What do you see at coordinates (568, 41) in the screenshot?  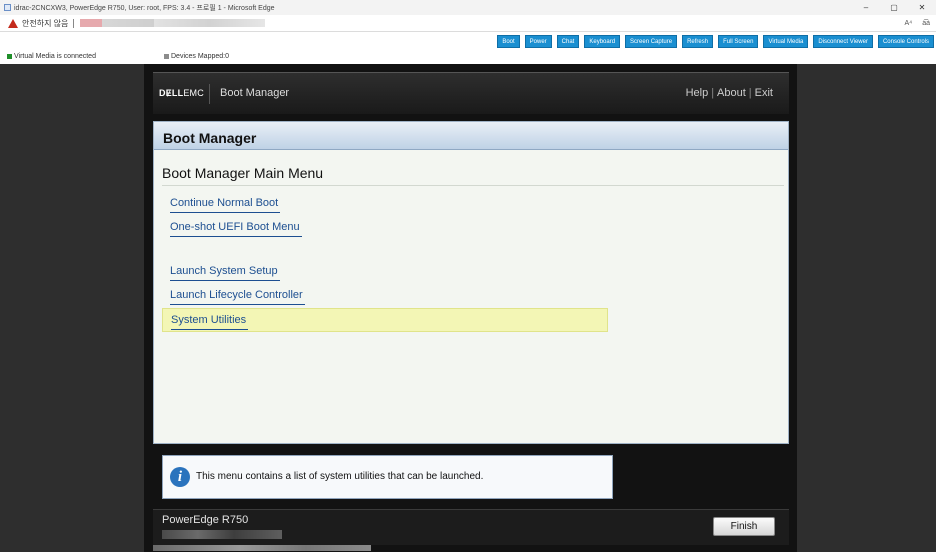 I see `chat-button: Chat` at bounding box center [568, 41].